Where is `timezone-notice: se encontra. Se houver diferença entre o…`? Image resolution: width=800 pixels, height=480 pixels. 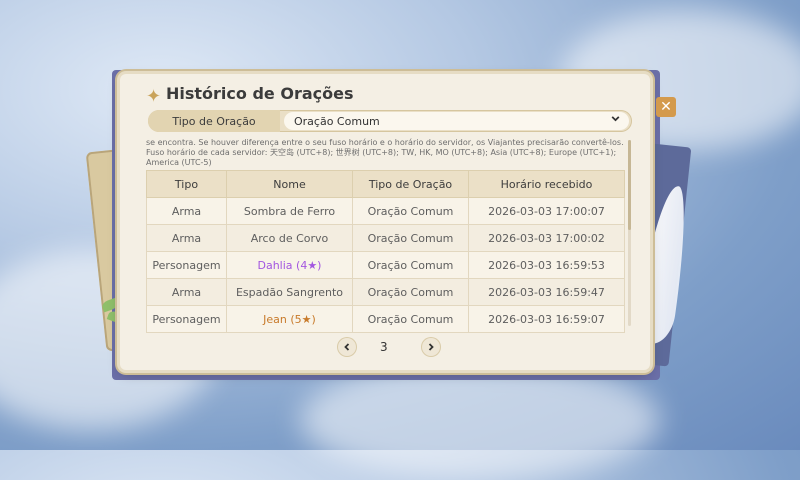
timezone-notice: se encontra. Se houver diferença entre o… is located at coordinates (385, 152).